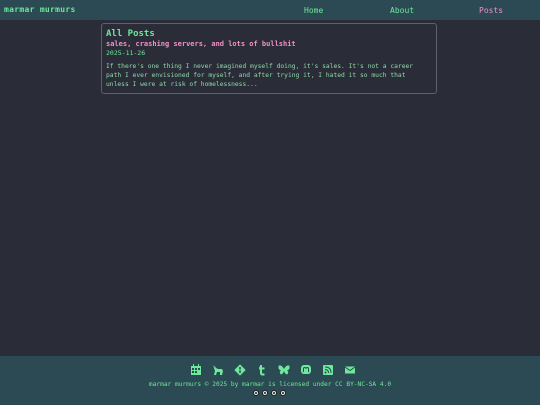 The height and width of the screenshot is (405, 540). Describe the element at coordinates (328, 370) in the screenshot. I see `rss-icon` at that location.